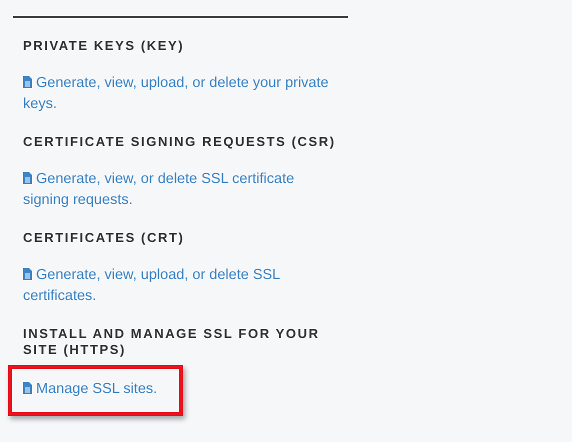  I want to click on section-link: Generate, view, upload, or delete your private keys., so click(179, 94).